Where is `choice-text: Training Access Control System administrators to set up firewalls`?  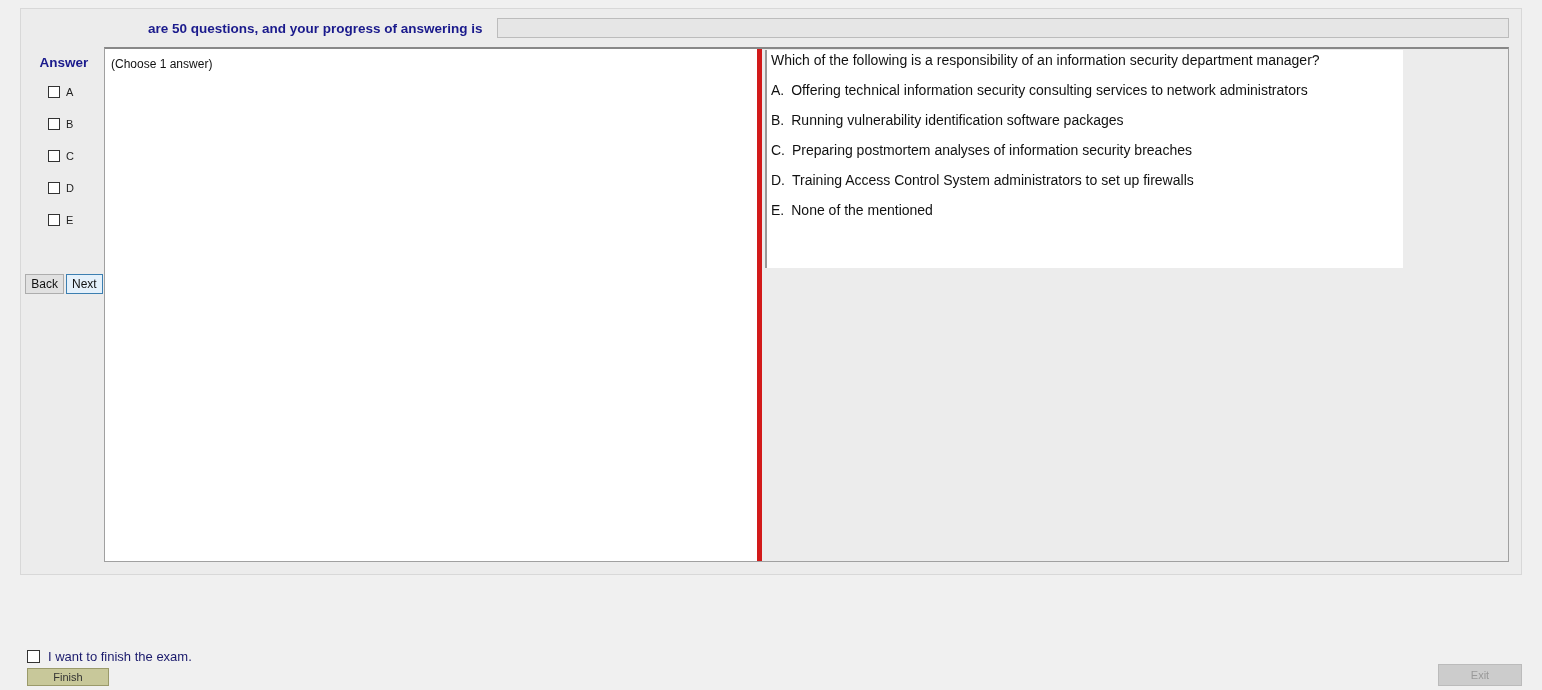 choice-text: Training Access Control System administrators to set up firewalls is located at coordinates (993, 180).